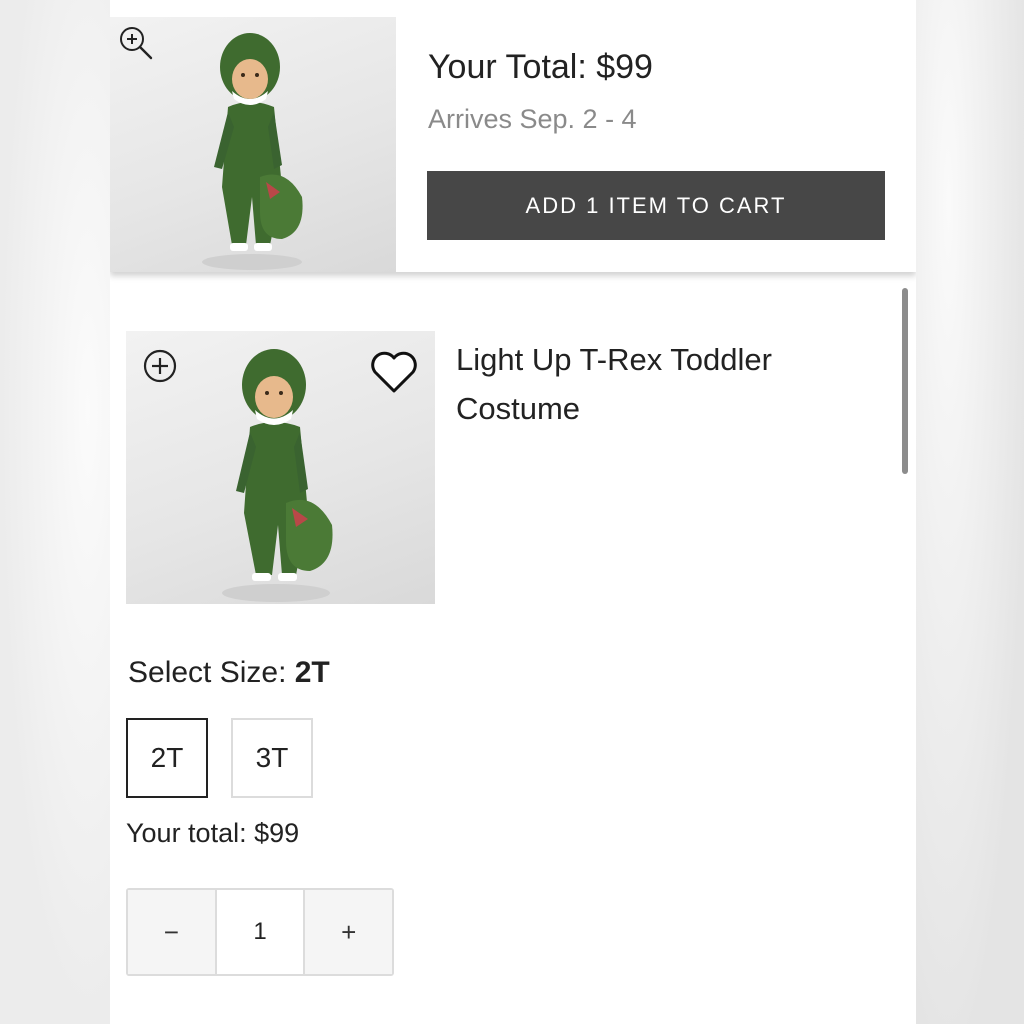 This screenshot has width=1024, height=1024. I want to click on size-option-2t: 2T, so click(167, 758).